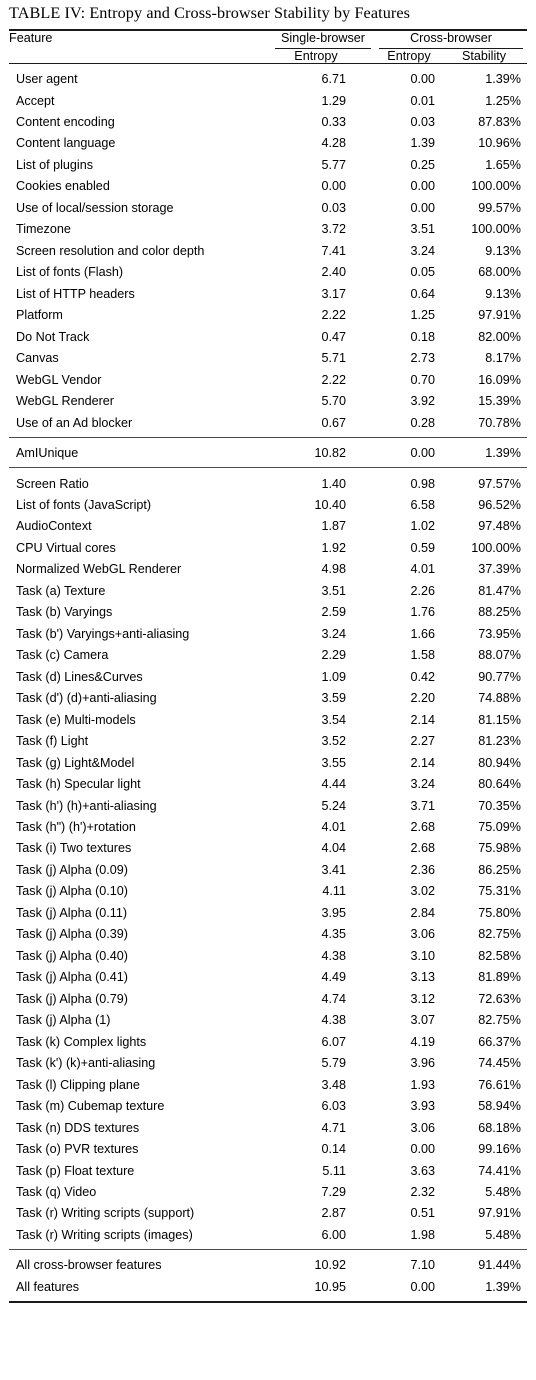  Describe the element at coordinates (47, 79) in the screenshot. I see `cell-feature: User agent` at that location.